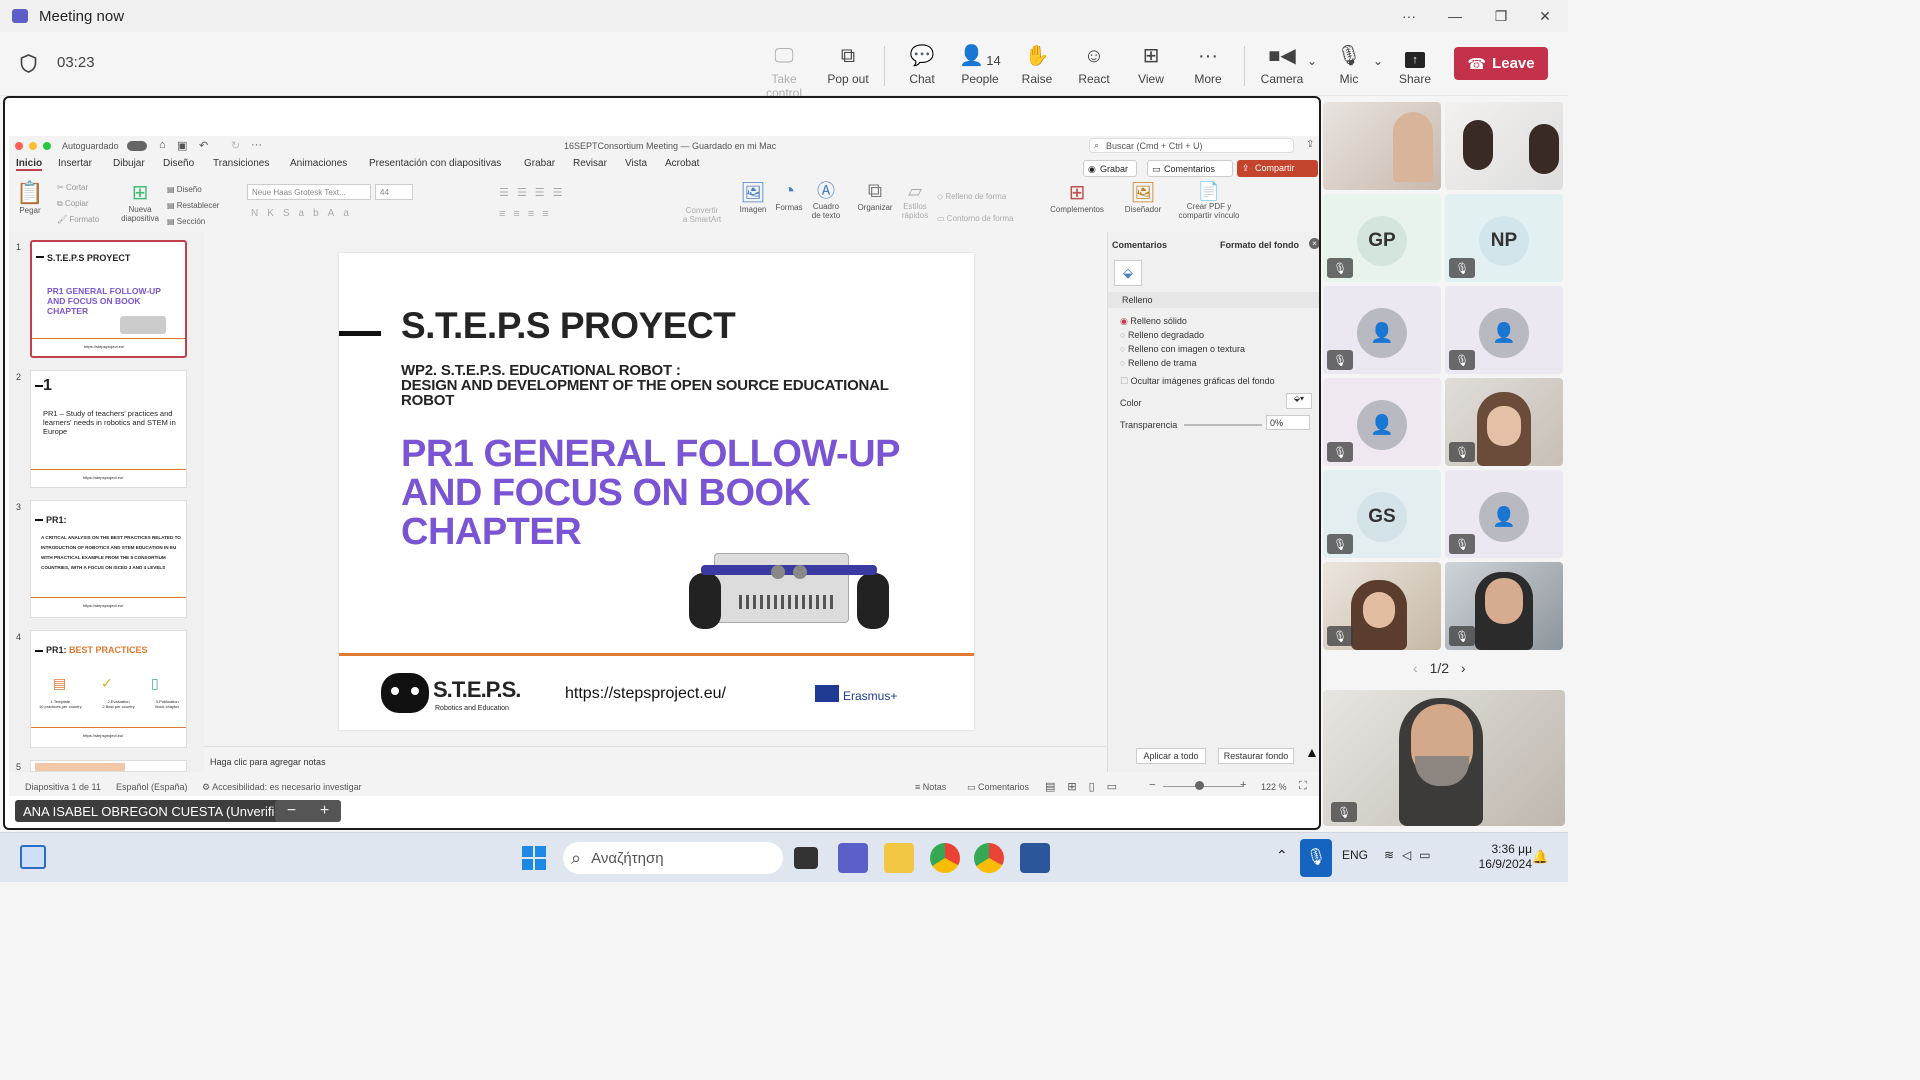  I want to click on more-icon: ···, so click(256, 145).